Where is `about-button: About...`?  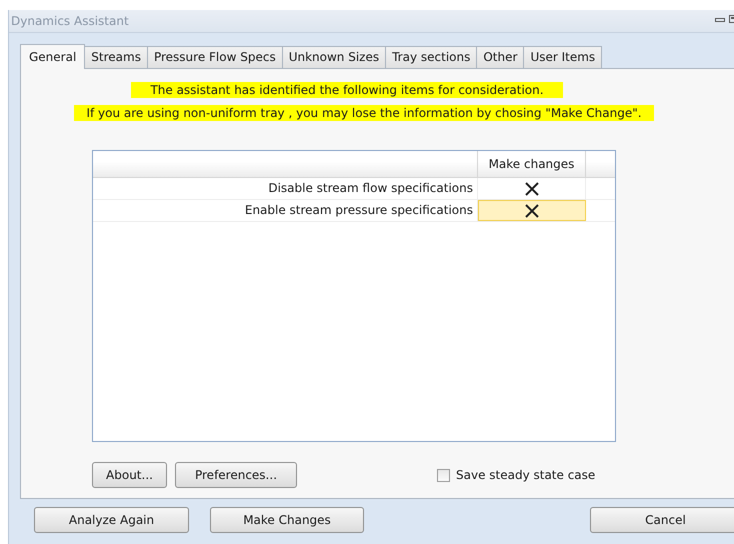 about-button: About... is located at coordinates (129, 475).